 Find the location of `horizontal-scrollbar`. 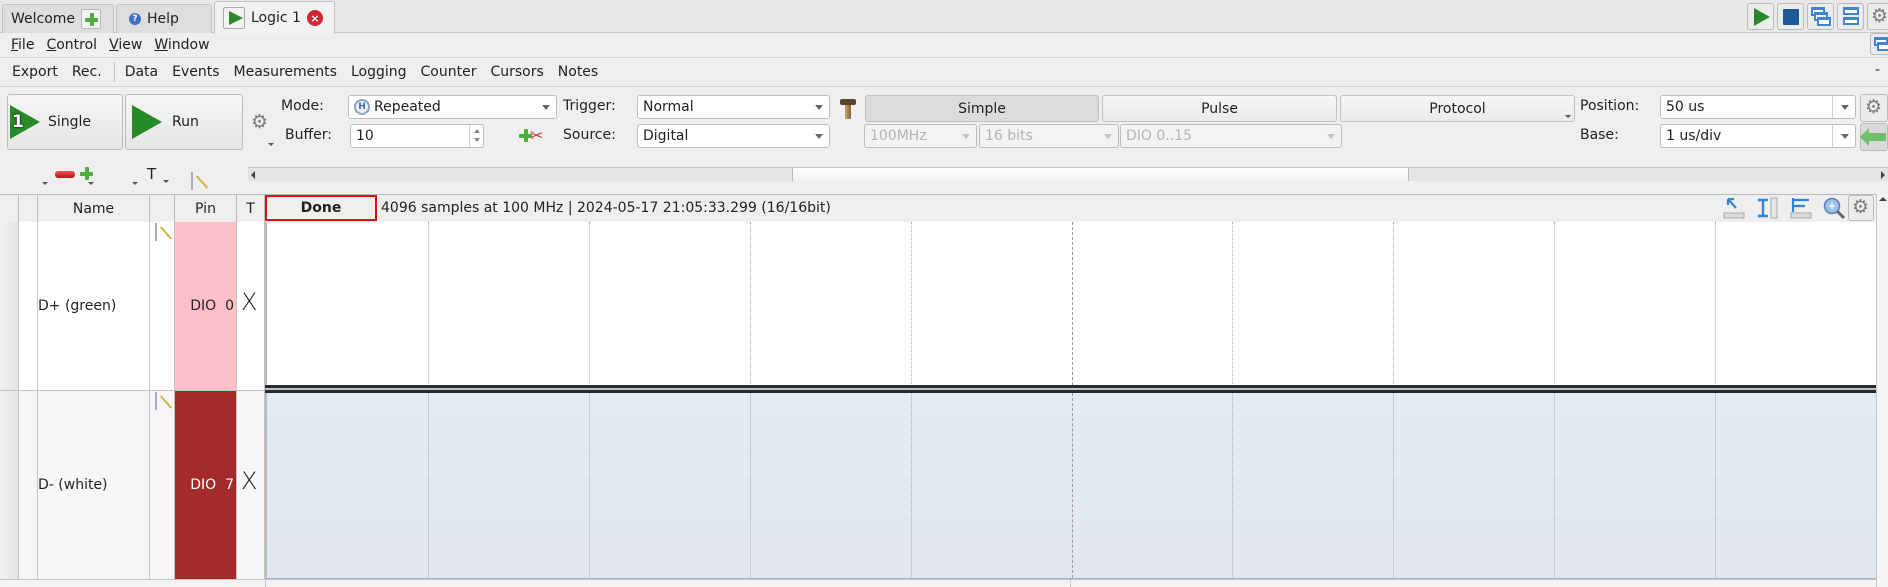

horizontal-scrollbar is located at coordinates (1068, 174).